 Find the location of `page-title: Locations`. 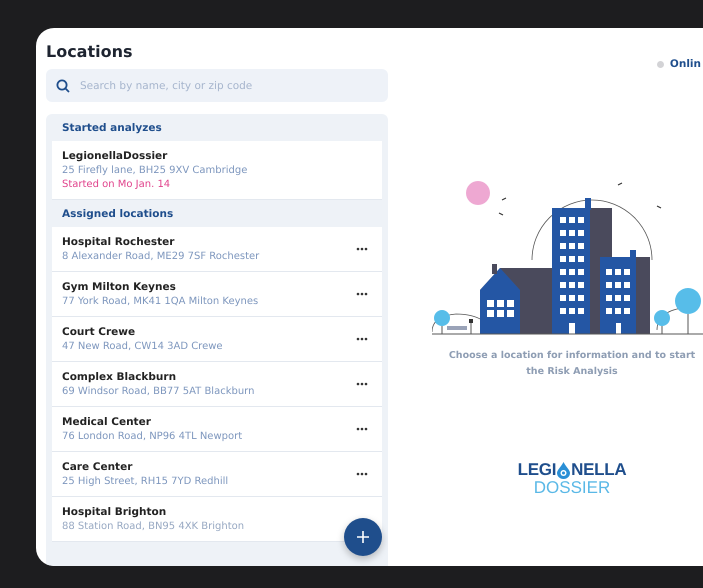

page-title: Locations is located at coordinates (90, 51).